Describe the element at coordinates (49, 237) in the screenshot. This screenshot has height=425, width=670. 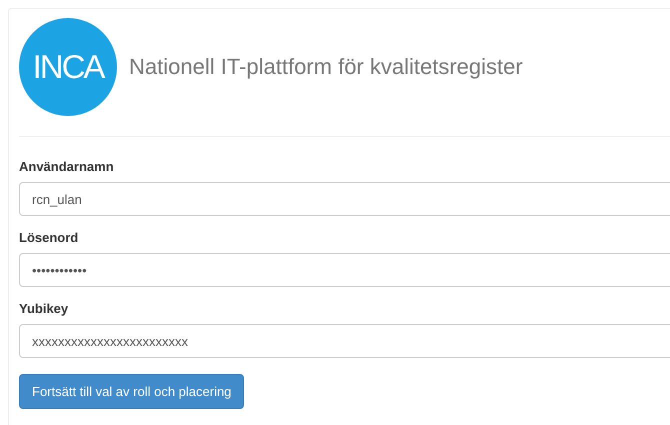
I see `field-label: Lösenord` at that location.